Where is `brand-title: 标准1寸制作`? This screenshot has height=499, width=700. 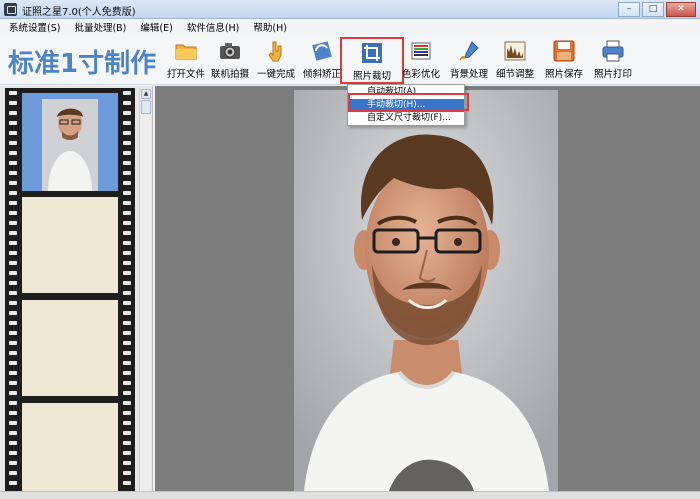
brand-title: 标准1寸制作 is located at coordinates (82, 64).